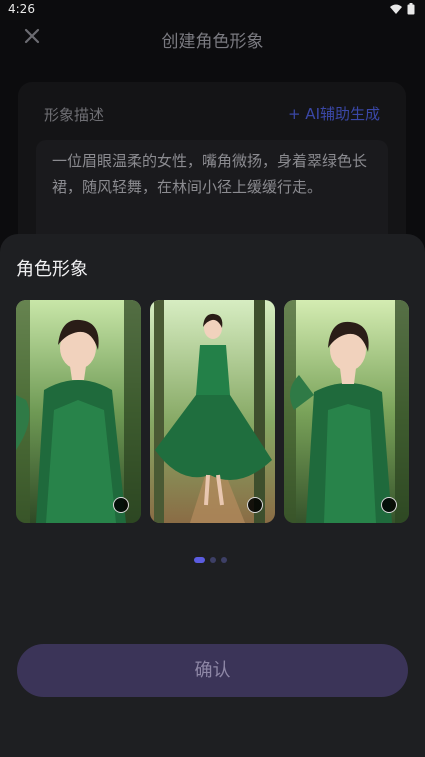 The image size is (425, 757). I want to click on sheet-title: 角色形象, so click(52, 269).